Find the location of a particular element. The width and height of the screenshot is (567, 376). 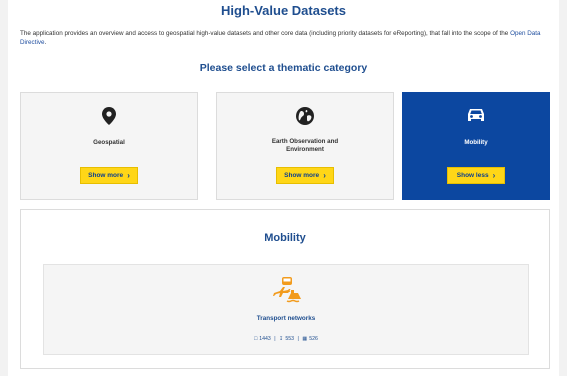

category-card-mobility: Mobility Show less › is located at coordinates (476, 146).